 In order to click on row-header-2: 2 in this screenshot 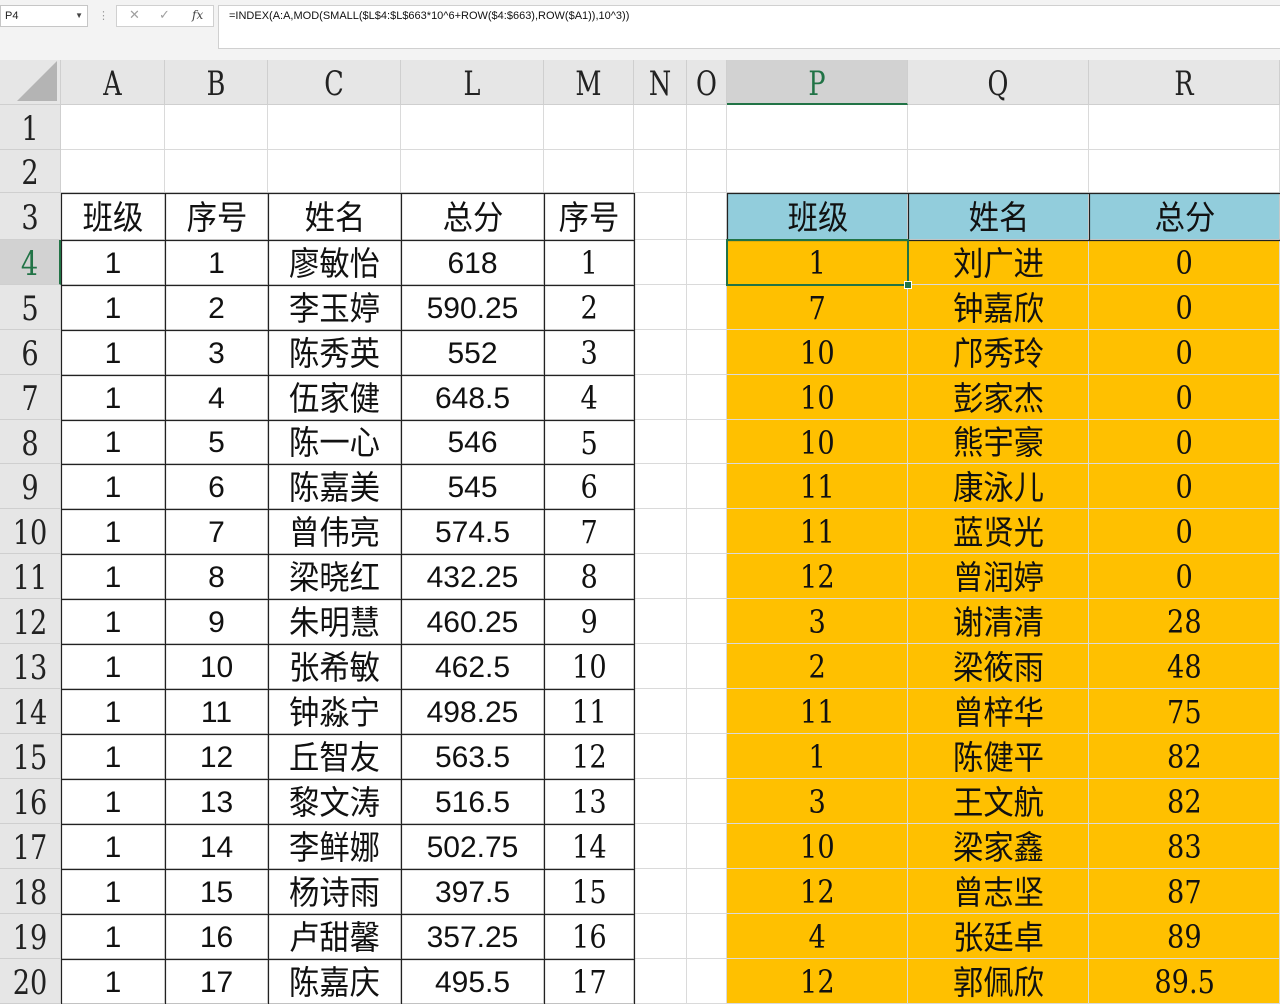, I will do `click(30, 171)`.